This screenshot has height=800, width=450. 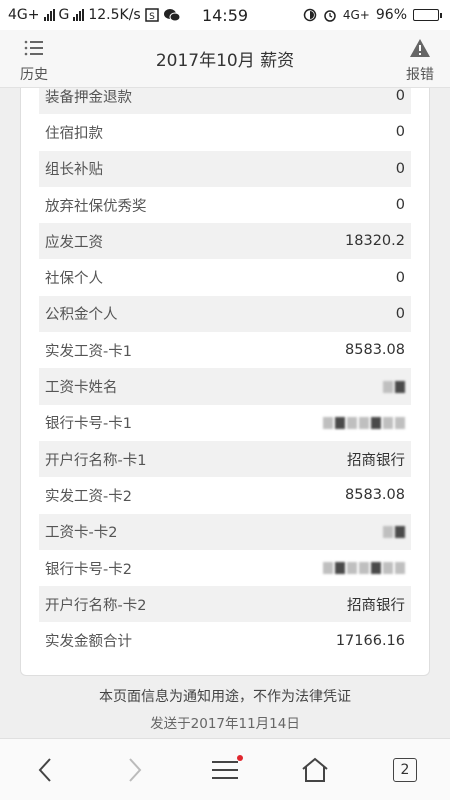 What do you see at coordinates (88, 351) in the screenshot?
I see `salary-row-label: 实发工资-卡1` at bounding box center [88, 351].